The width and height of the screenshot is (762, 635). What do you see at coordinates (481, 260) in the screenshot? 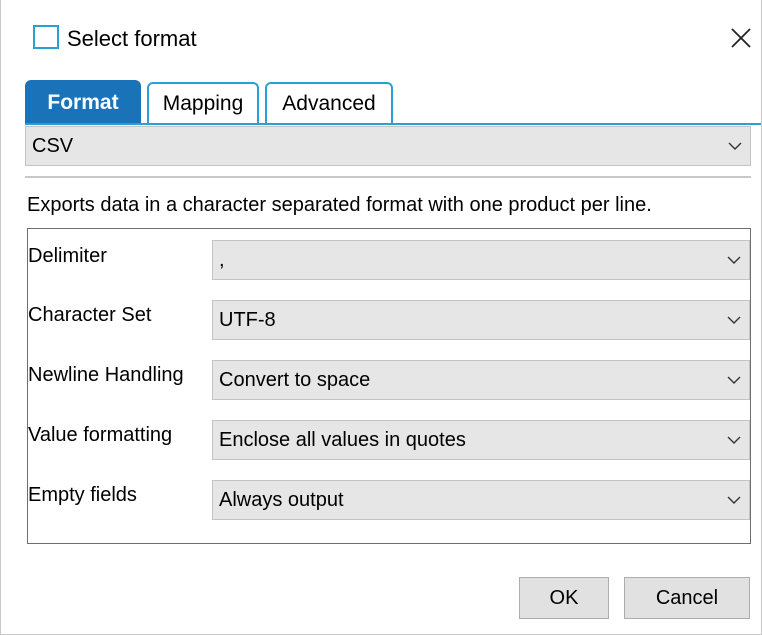
I see `delimiter-dropdown: ,` at bounding box center [481, 260].